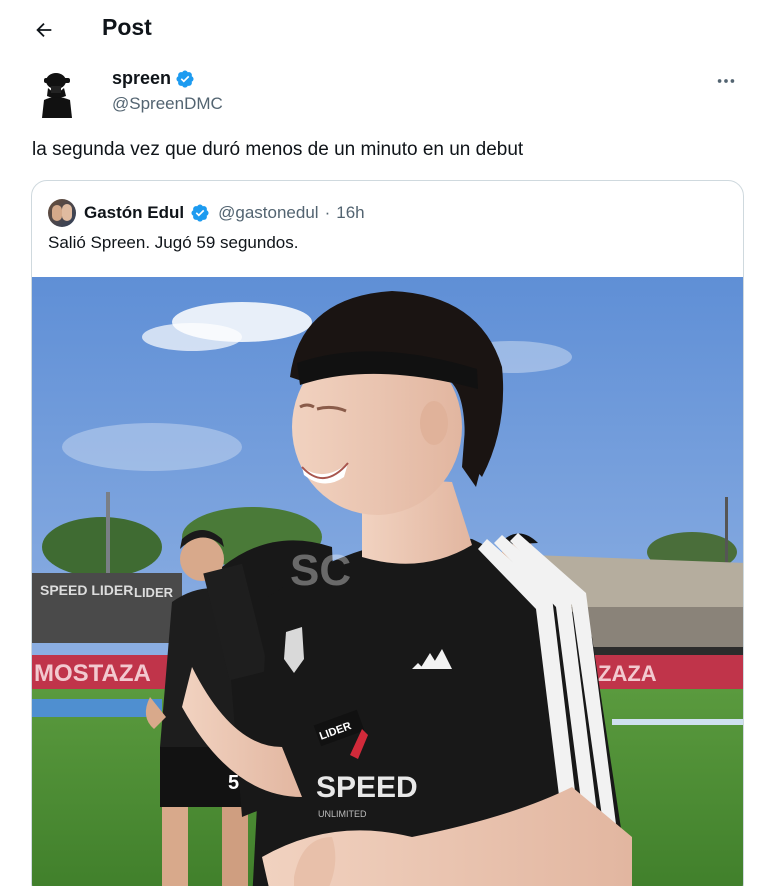 The image size is (770, 886). What do you see at coordinates (86, 590) in the screenshot?
I see `board-left-text: SPEED LIDER` at bounding box center [86, 590].